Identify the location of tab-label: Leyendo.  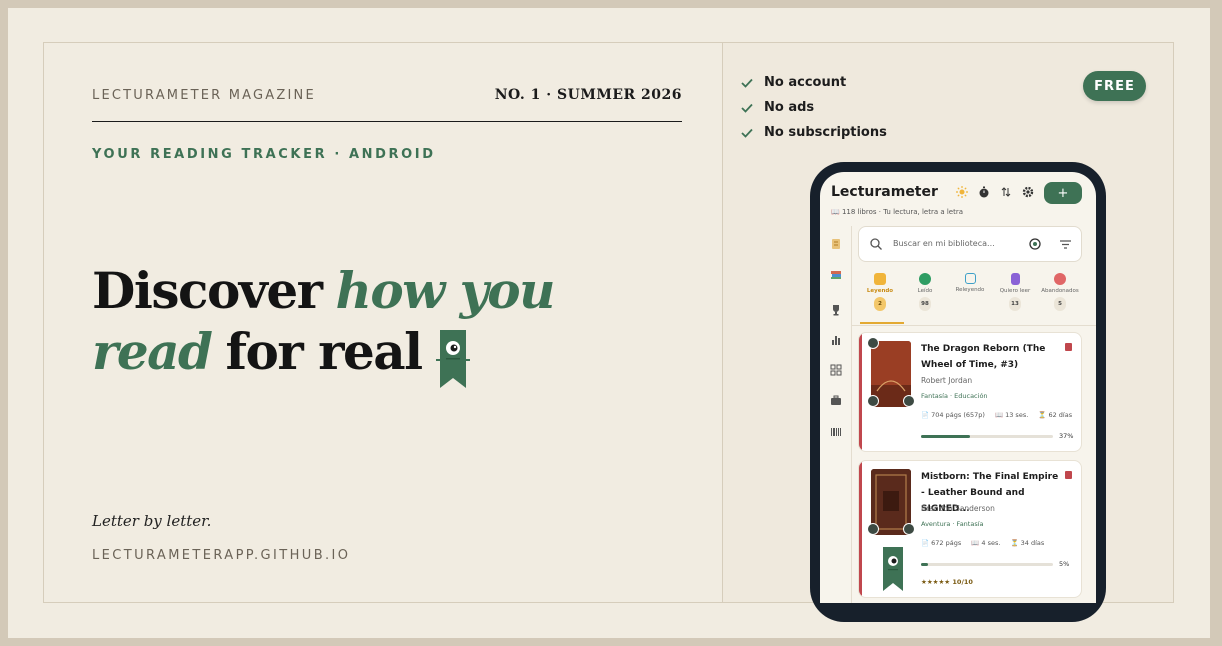
(880, 291).